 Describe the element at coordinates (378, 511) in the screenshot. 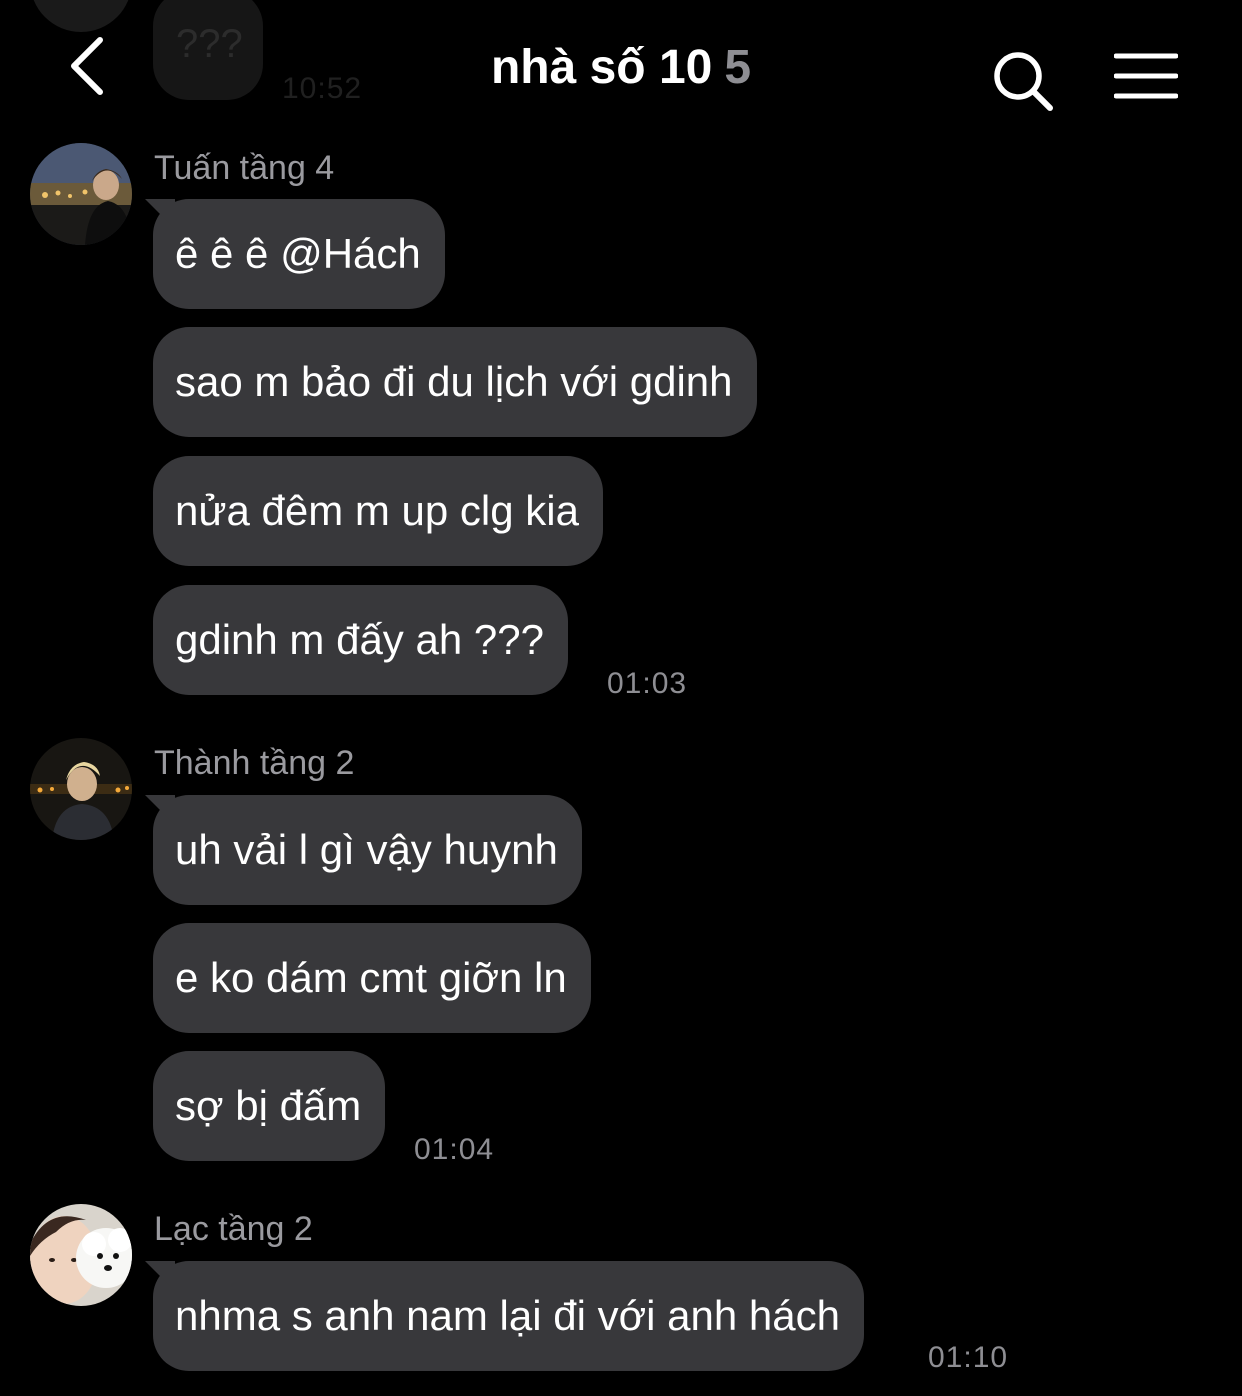

I see `message-bubble: nửa đêm m up clg kia` at that location.